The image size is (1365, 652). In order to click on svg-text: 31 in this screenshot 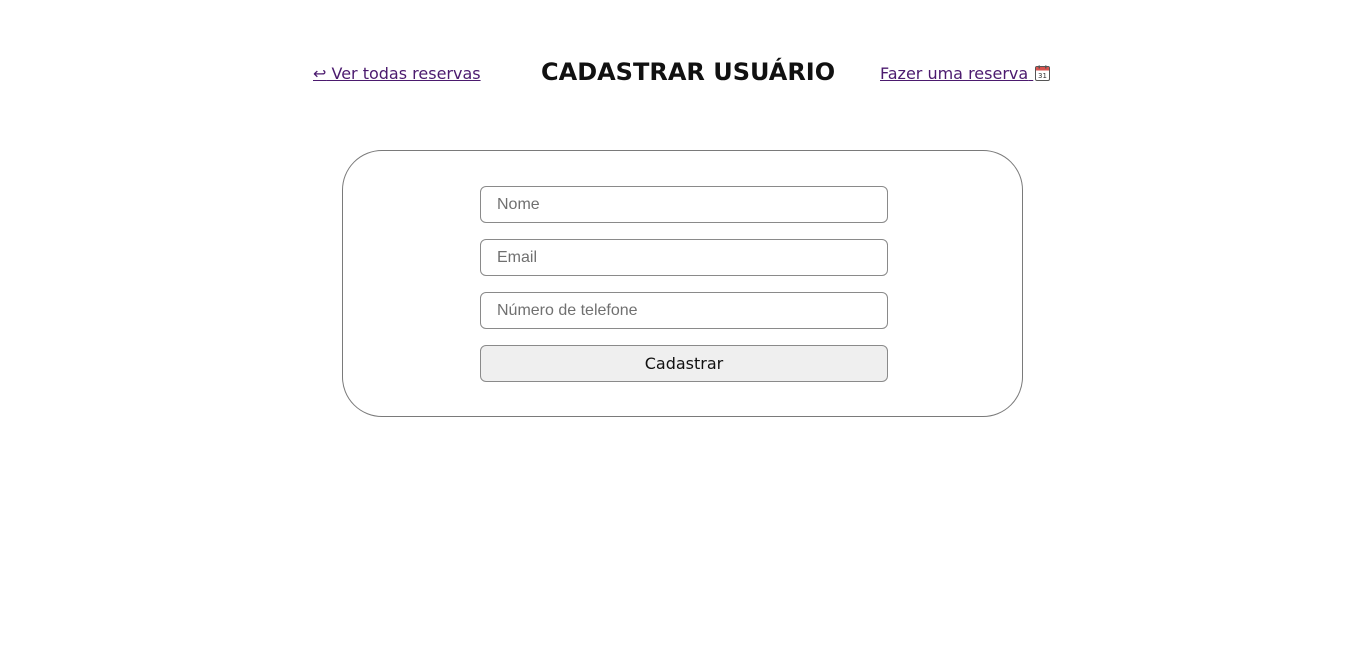, I will do `click(1042, 76)`.